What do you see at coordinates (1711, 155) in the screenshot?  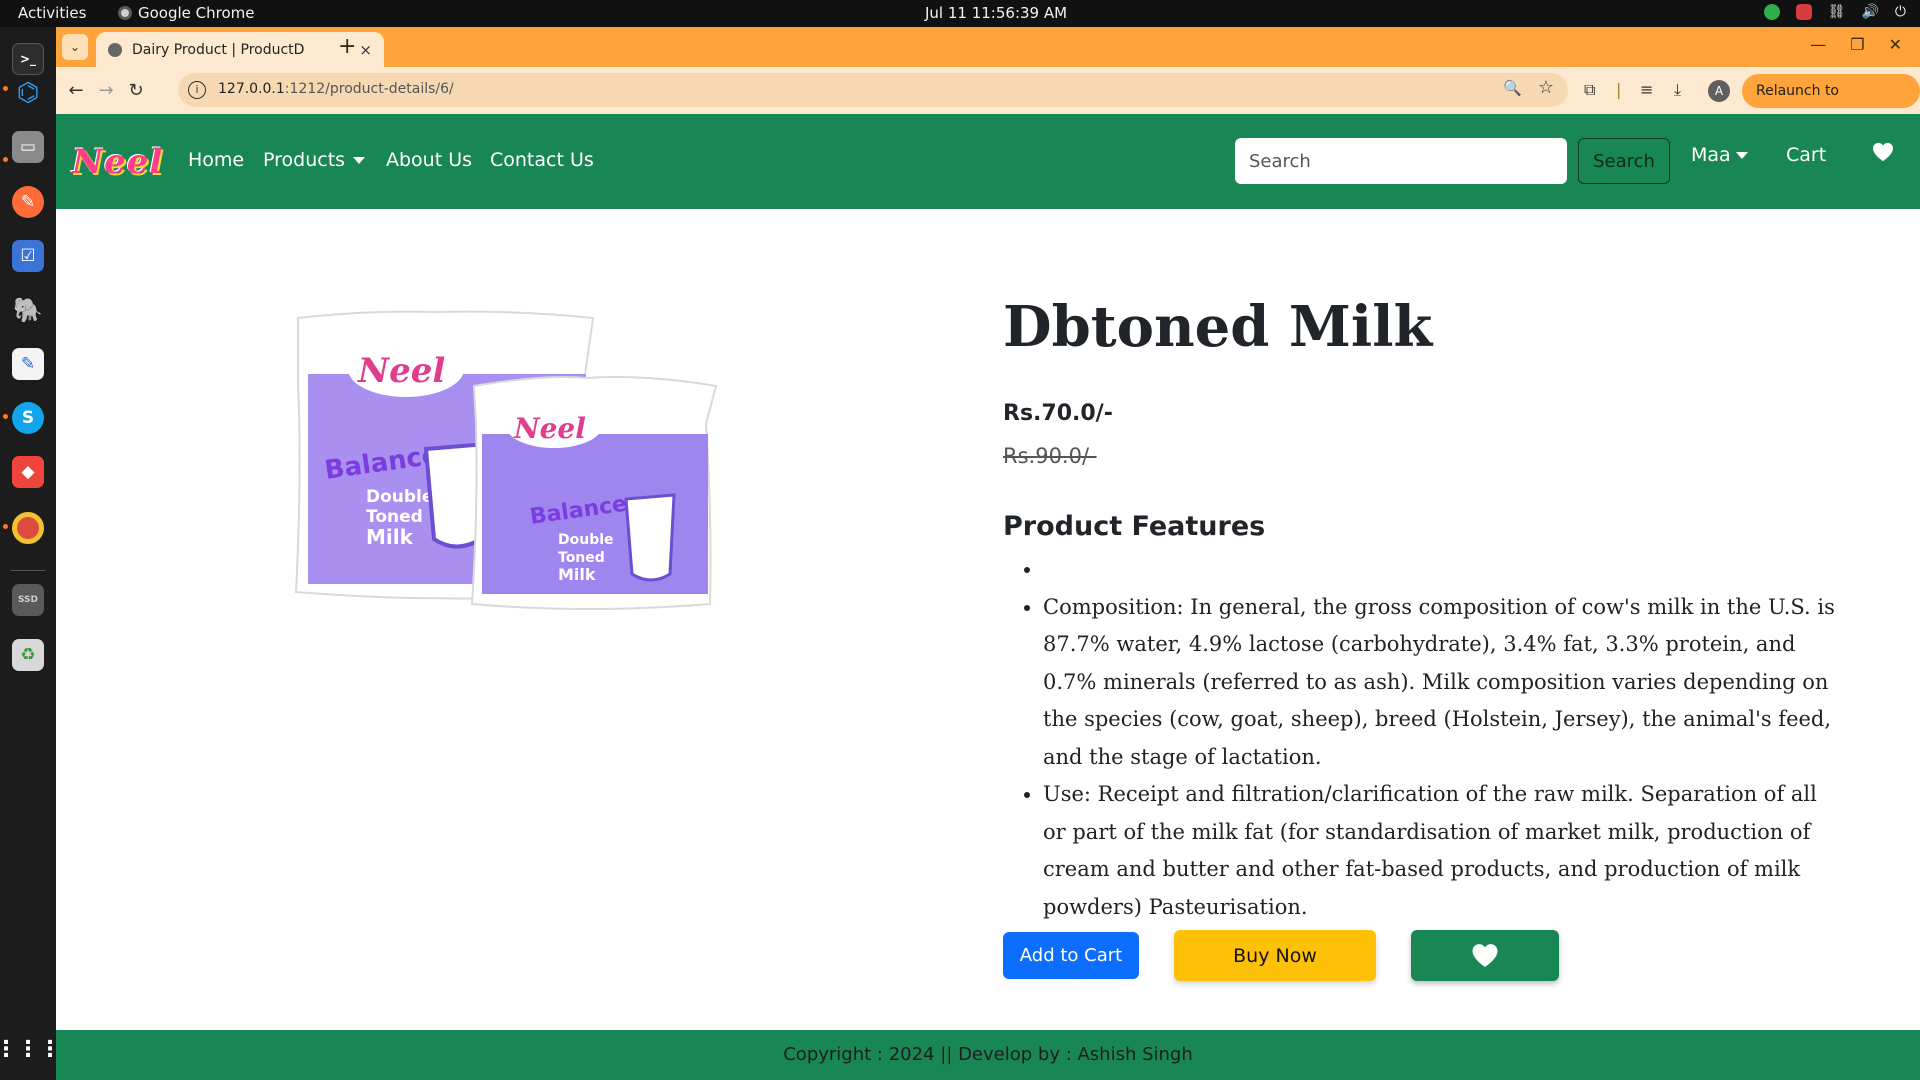 I see `user-name: Maa` at bounding box center [1711, 155].